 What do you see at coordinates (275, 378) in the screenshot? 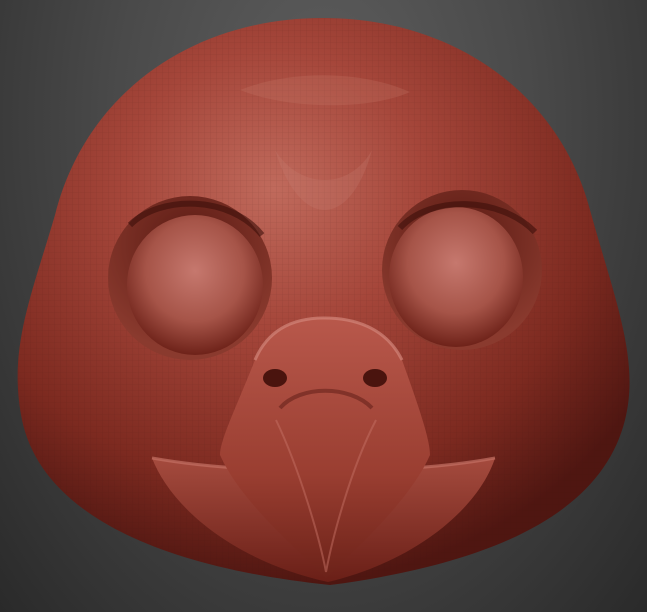
I see `left-nostril` at bounding box center [275, 378].